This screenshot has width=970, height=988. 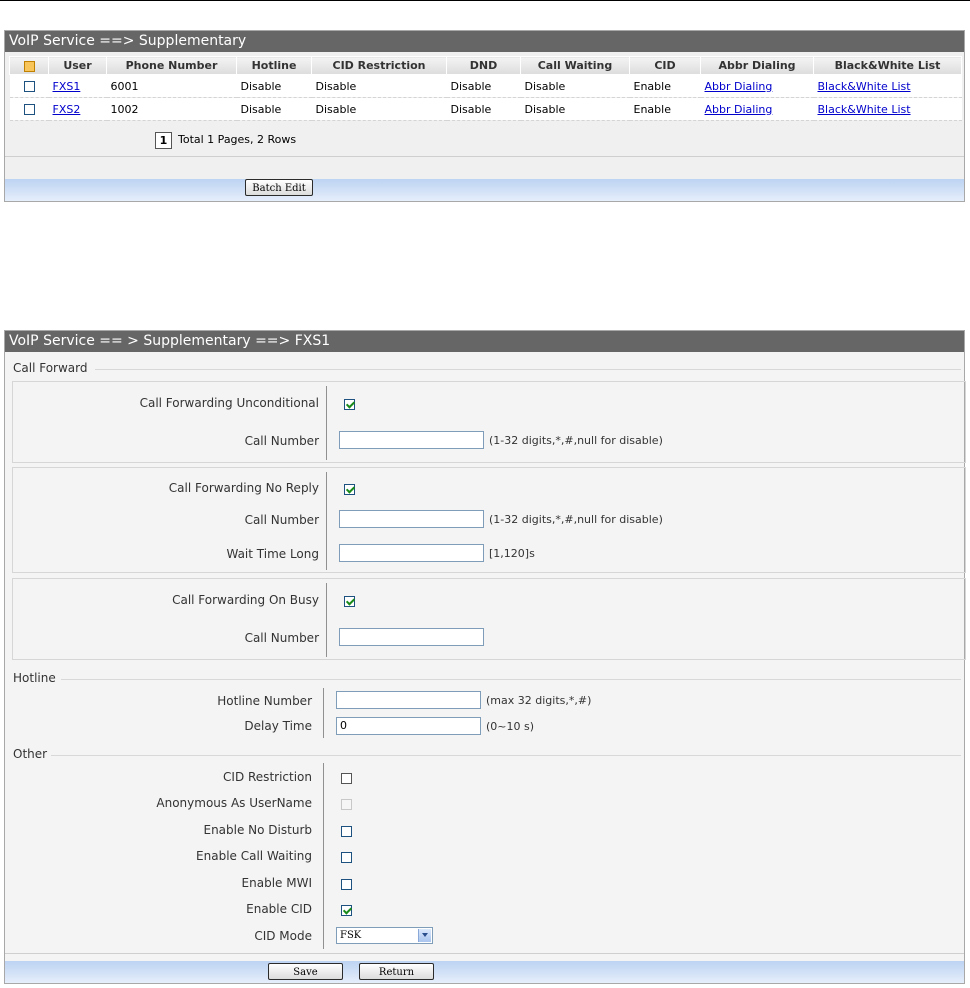 I want to click on unconditional-number-input, so click(x=411, y=440).